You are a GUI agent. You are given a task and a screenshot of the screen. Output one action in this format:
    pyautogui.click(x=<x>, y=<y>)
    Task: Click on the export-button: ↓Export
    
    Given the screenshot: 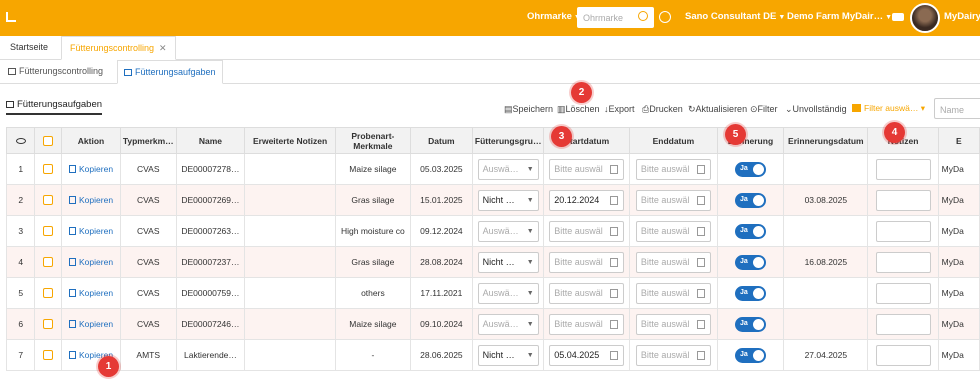 What is the action you would take?
    pyautogui.click(x=619, y=109)
    